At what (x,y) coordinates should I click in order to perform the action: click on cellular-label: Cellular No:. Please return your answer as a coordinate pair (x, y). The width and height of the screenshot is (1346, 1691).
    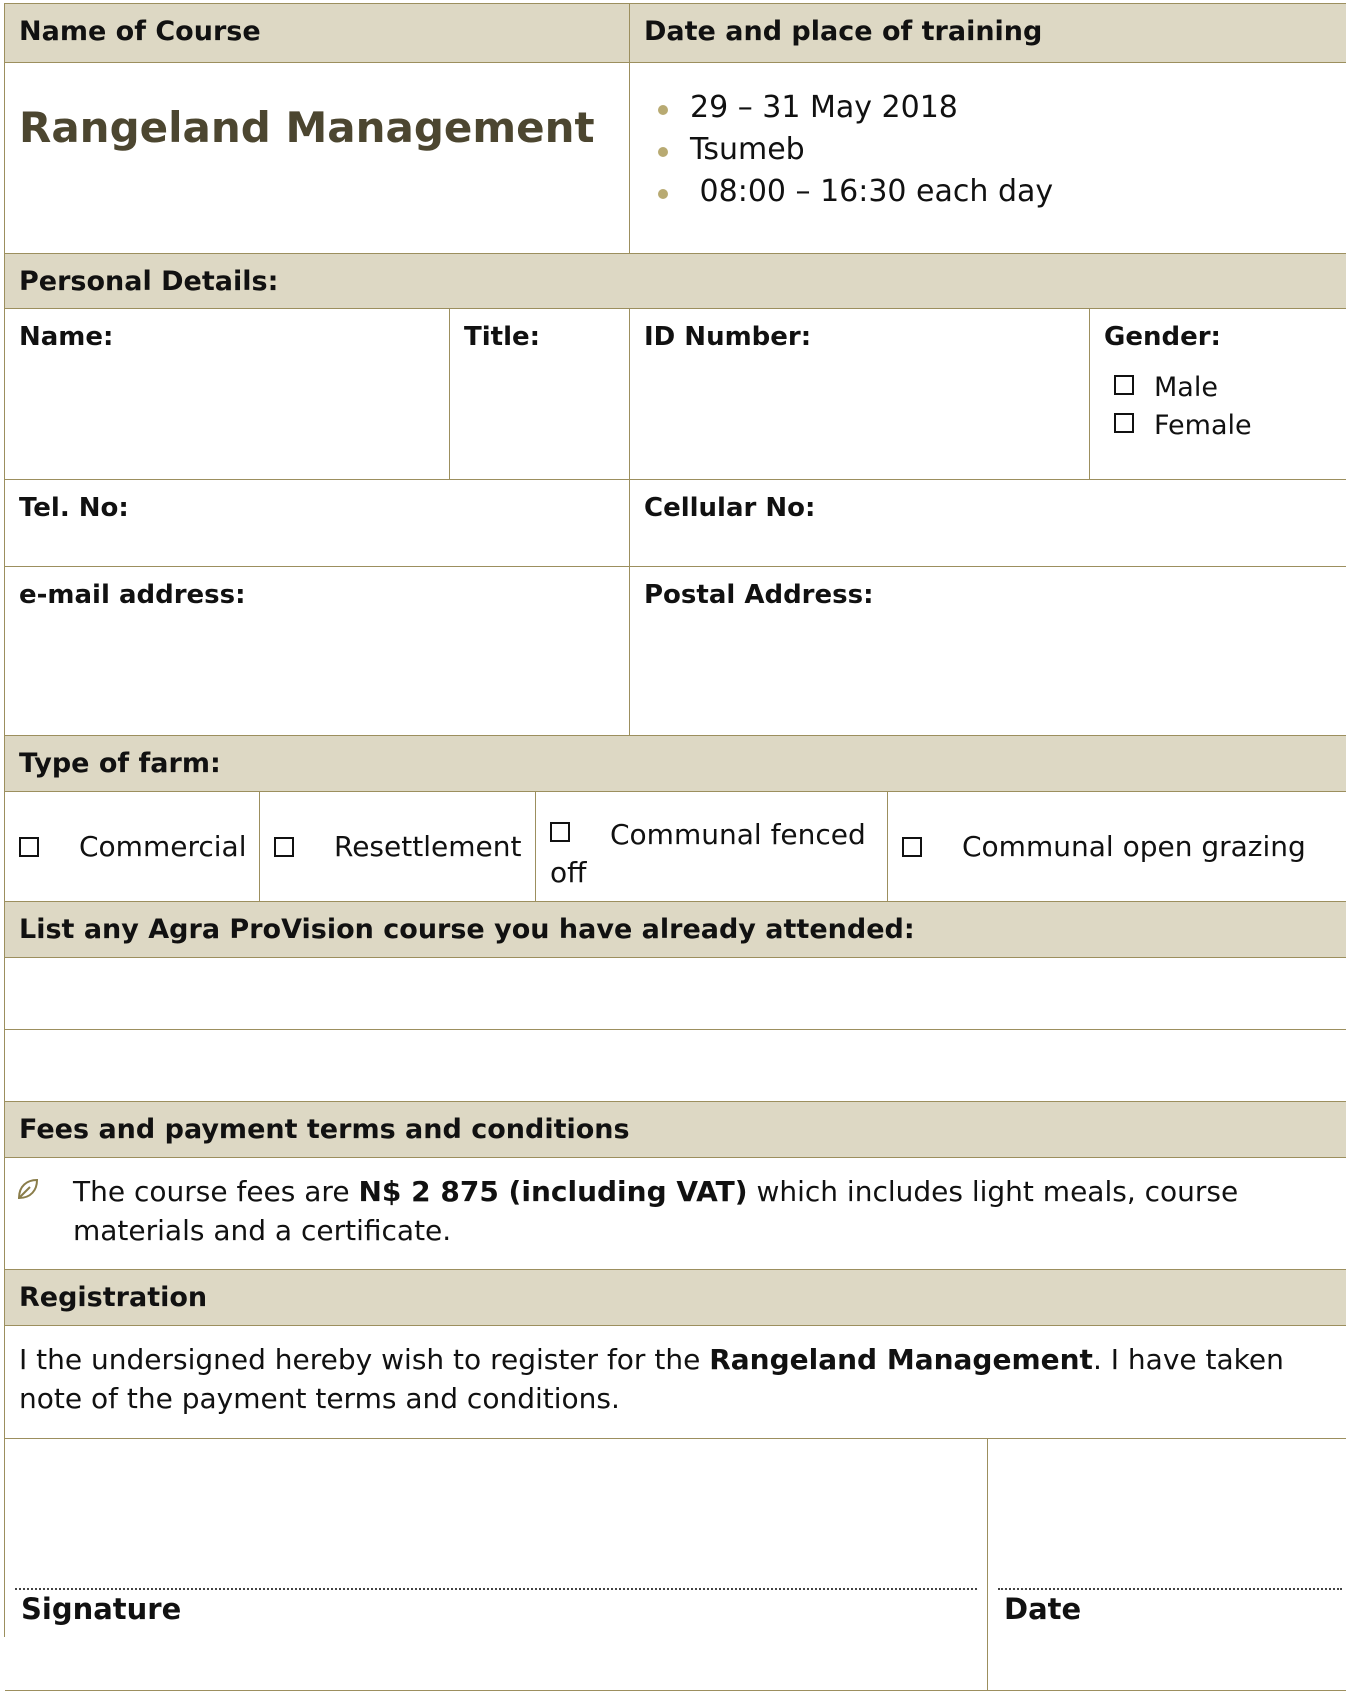
    Looking at the image, I should click on (730, 508).